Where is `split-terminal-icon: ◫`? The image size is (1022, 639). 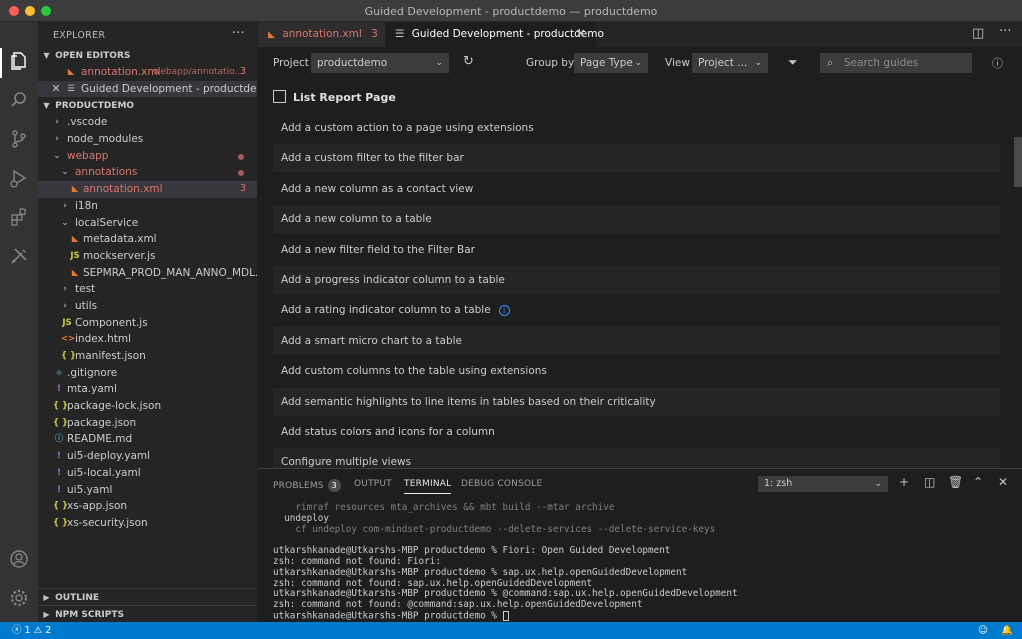 split-terminal-icon: ◫ is located at coordinates (929, 482).